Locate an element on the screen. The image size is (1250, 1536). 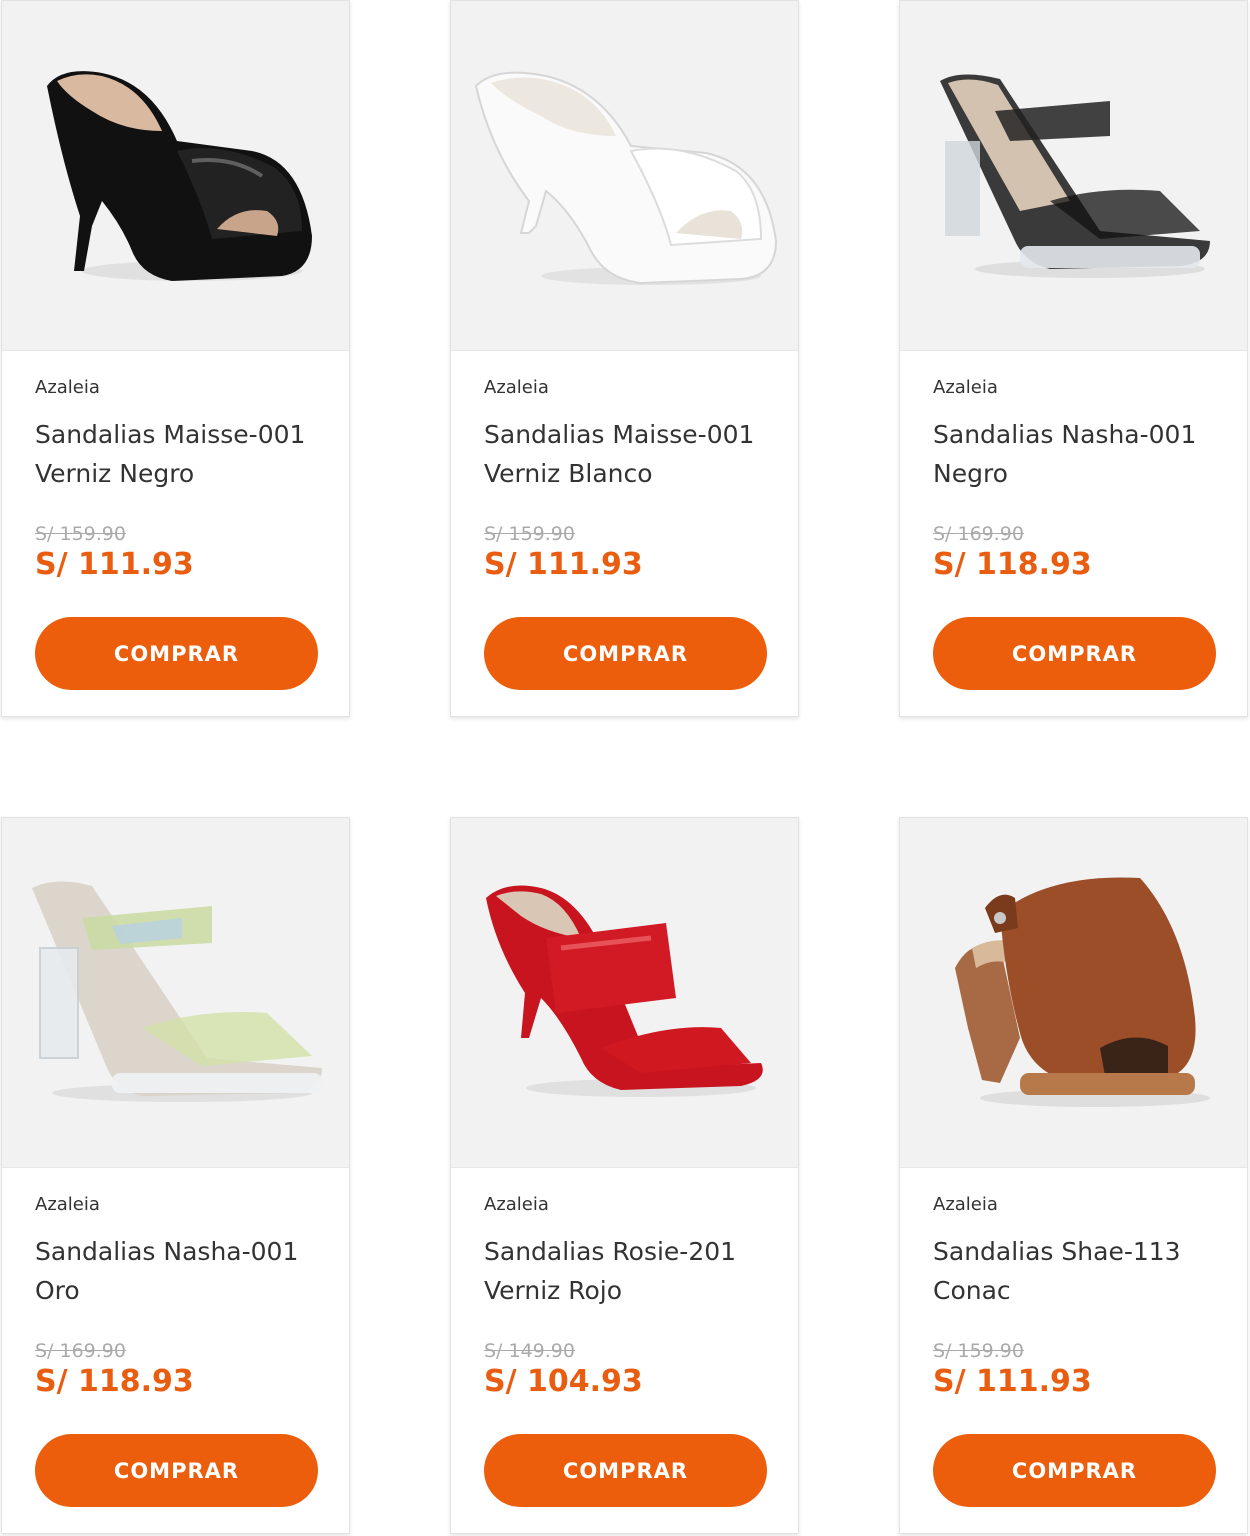
product-name: Sandalias Maisse-001 Verniz Negro is located at coordinates (185, 454).